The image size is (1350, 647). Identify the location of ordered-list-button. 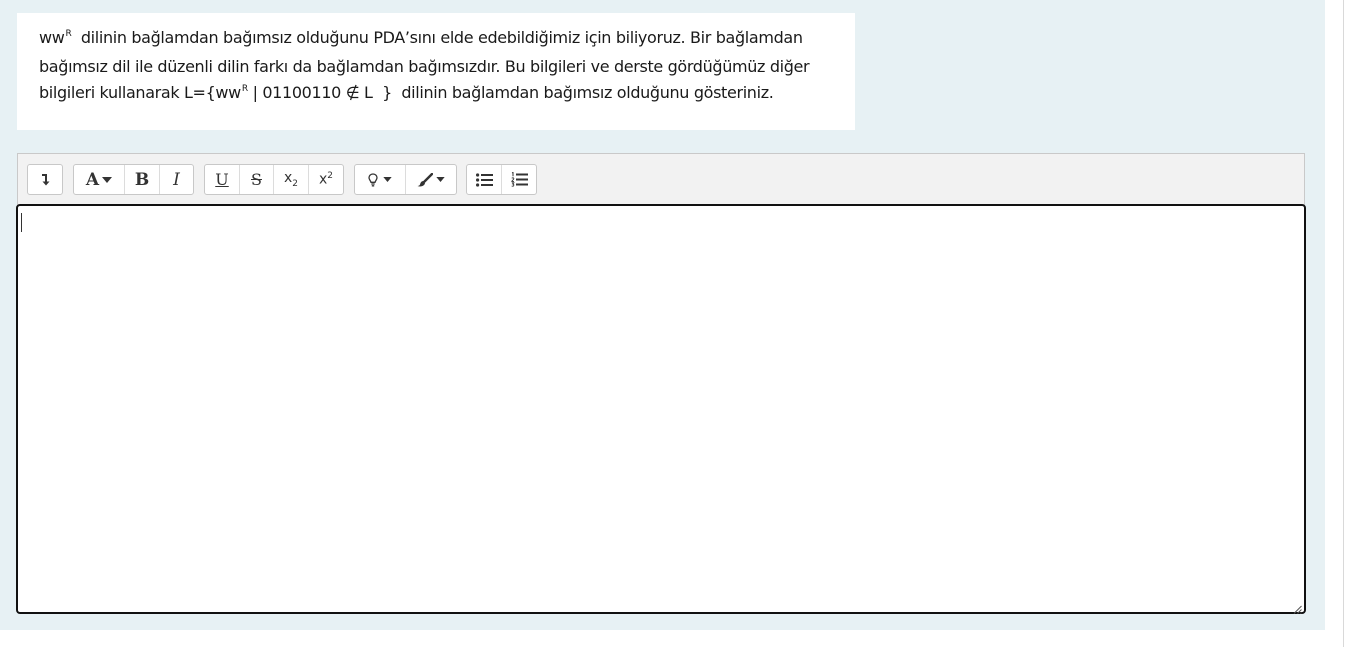
(519, 179).